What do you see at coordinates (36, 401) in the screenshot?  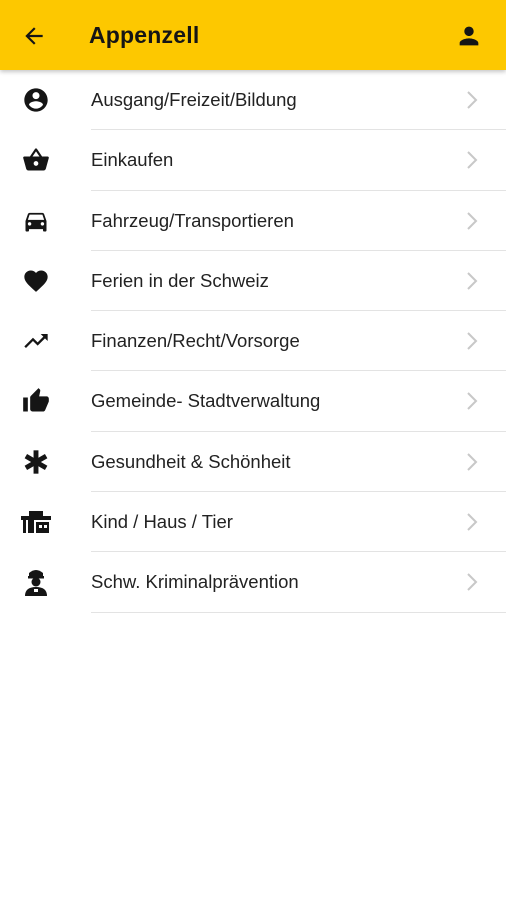 I see `thumb-up-icon` at bounding box center [36, 401].